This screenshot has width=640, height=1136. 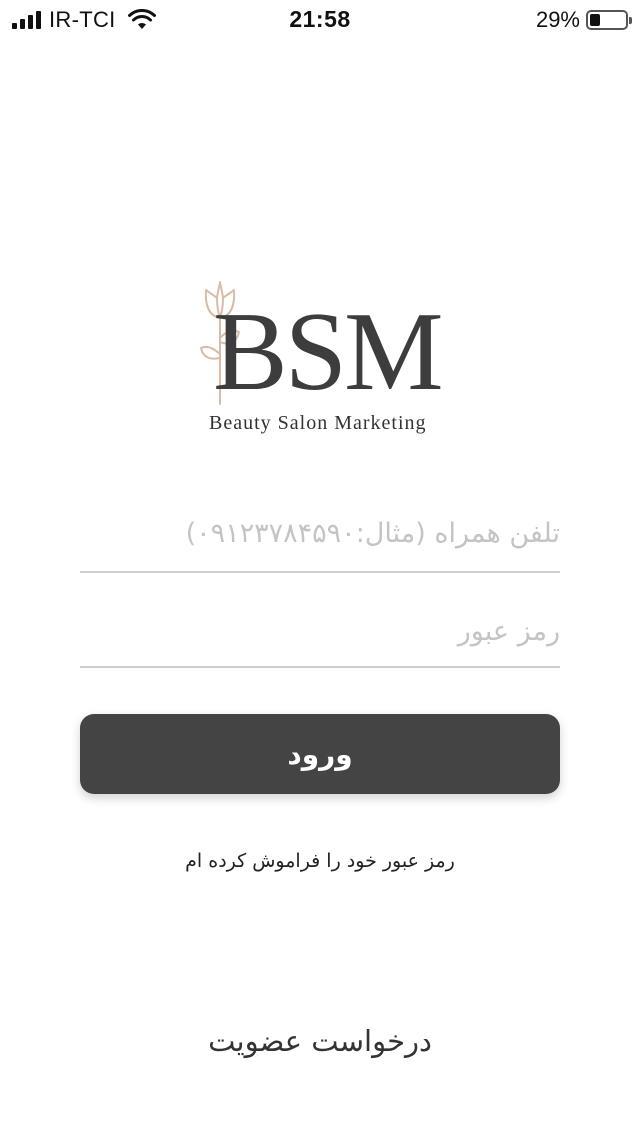 I want to click on status-bar: IR-TCI 21:58 29%, so click(x=320, y=20).